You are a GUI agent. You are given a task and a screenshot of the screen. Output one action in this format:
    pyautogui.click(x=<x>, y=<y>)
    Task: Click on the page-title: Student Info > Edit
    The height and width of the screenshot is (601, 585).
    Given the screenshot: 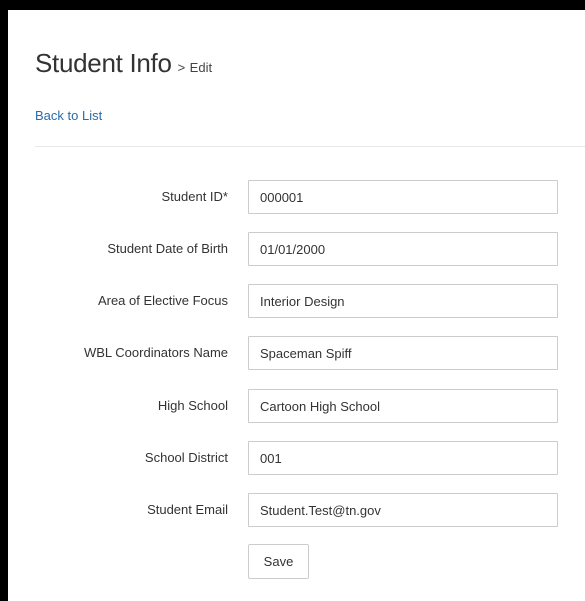 What is the action you would take?
    pyautogui.click(x=123, y=63)
    